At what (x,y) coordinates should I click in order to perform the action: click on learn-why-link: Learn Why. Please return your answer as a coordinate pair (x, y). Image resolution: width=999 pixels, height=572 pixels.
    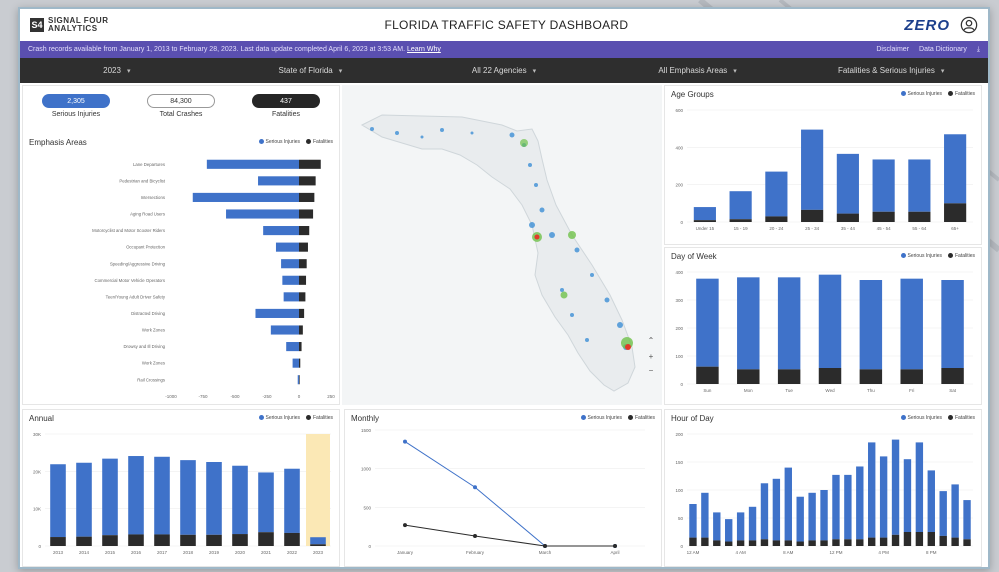
    Looking at the image, I should click on (424, 49).